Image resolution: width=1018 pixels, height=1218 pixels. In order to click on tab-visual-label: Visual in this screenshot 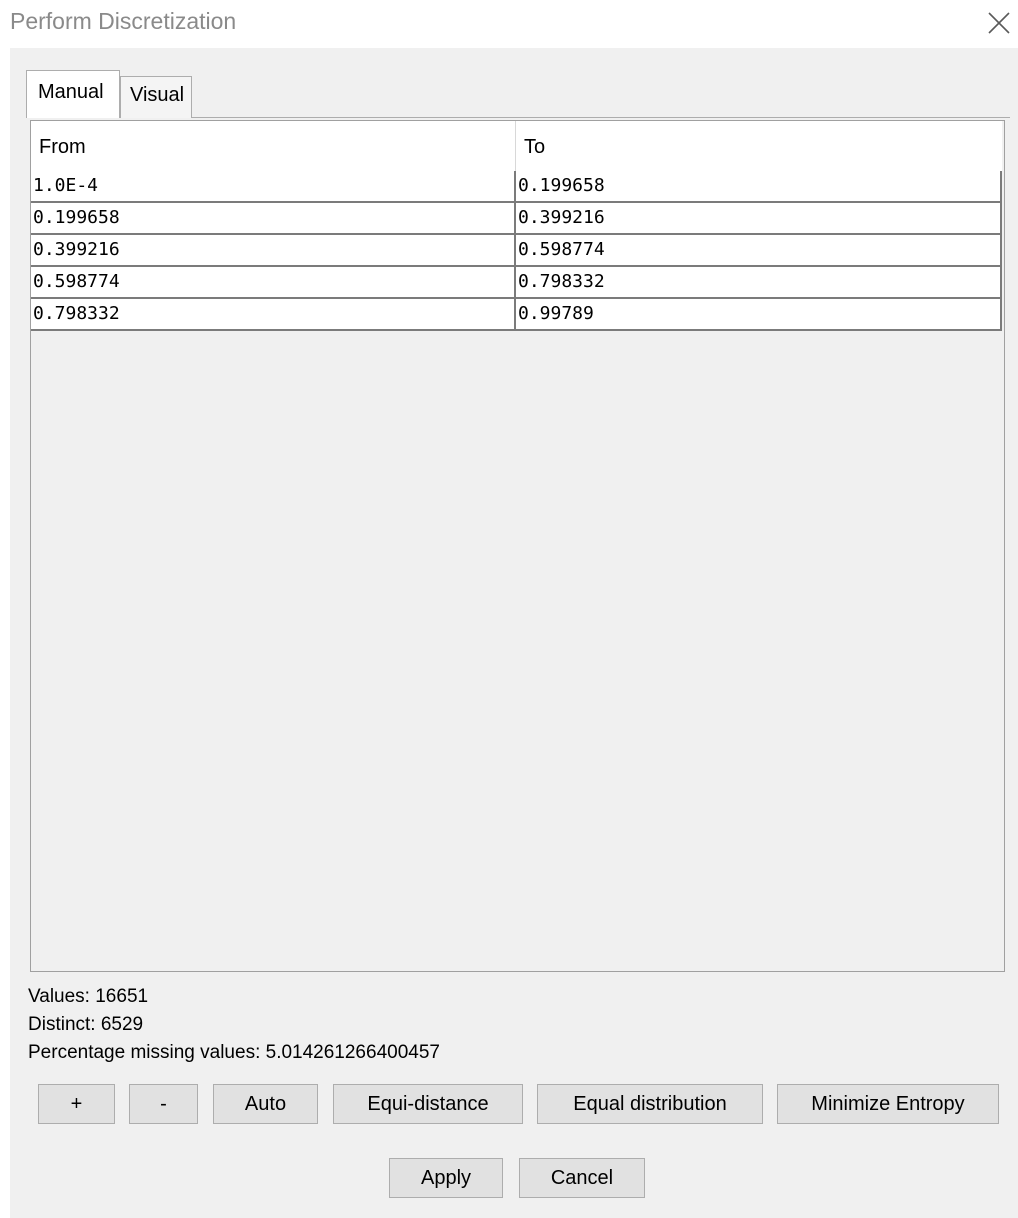, I will do `click(157, 95)`.